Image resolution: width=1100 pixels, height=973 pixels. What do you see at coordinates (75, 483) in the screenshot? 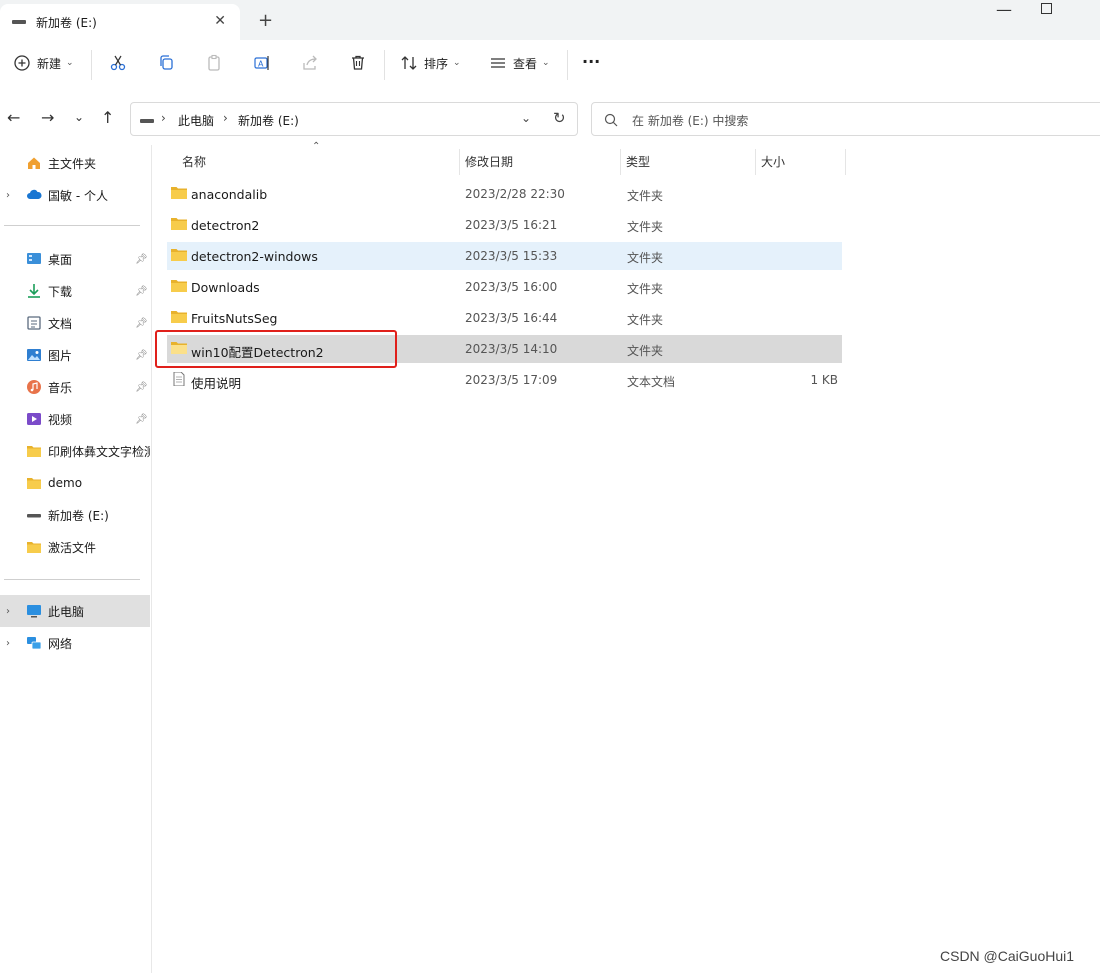
I see `sidebar-item-demo: demo` at bounding box center [75, 483].